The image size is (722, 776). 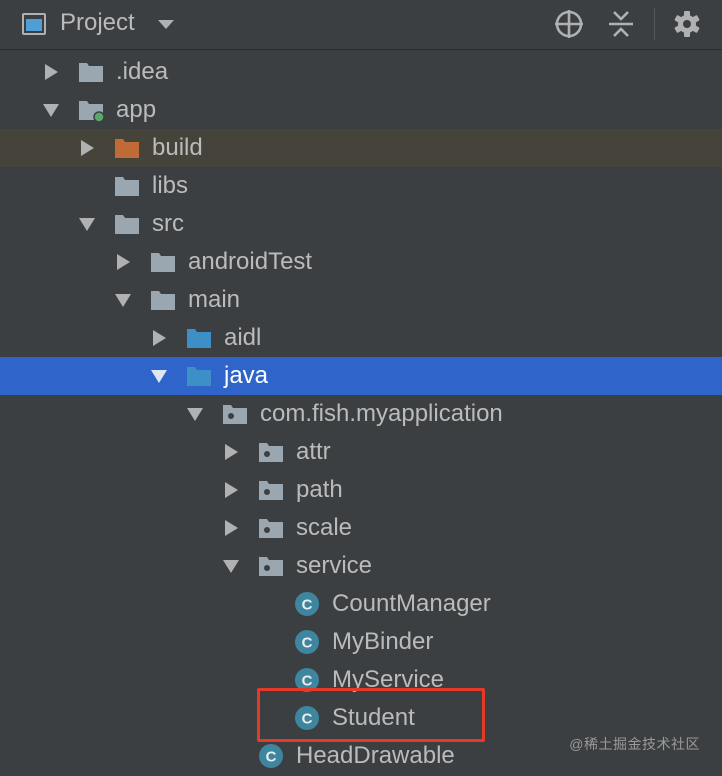 I want to click on panel-title: Project, so click(x=97, y=23).